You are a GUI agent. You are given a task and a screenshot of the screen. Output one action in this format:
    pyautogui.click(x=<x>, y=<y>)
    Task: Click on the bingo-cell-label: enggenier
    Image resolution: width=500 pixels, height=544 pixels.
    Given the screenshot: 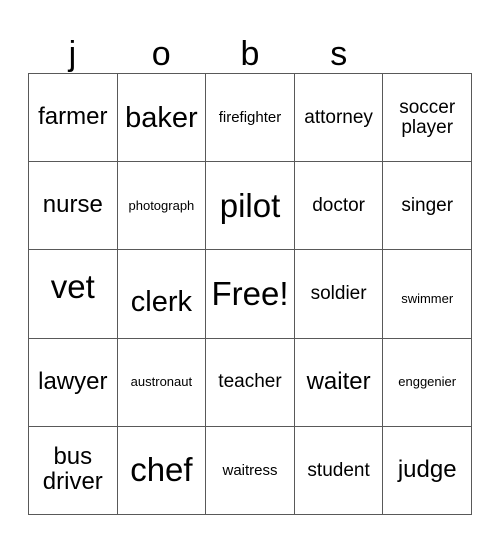 What is the action you would take?
    pyautogui.click(x=427, y=382)
    